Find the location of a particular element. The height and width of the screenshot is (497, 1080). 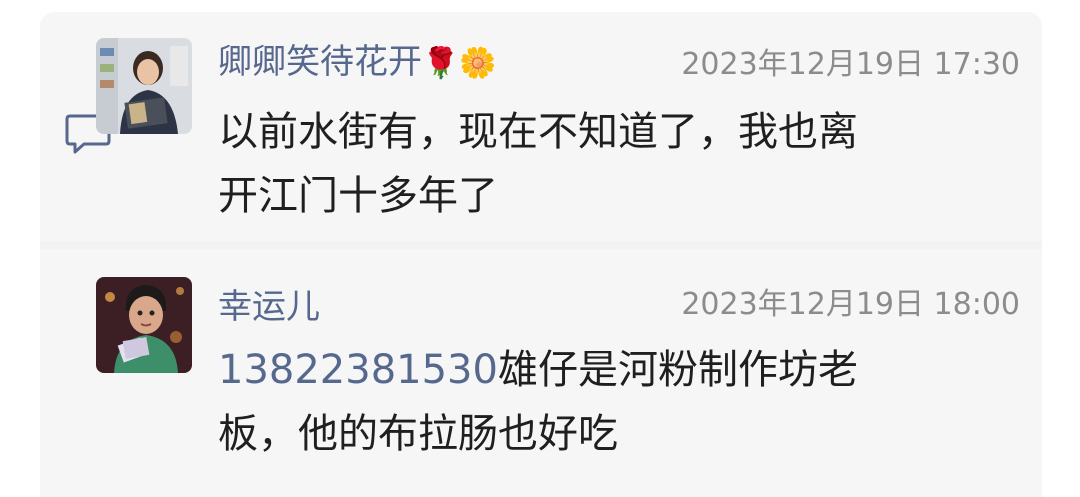

comment-text-line: 13822381530雄仔是河粉制作坊老 is located at coordinates (588, 370).